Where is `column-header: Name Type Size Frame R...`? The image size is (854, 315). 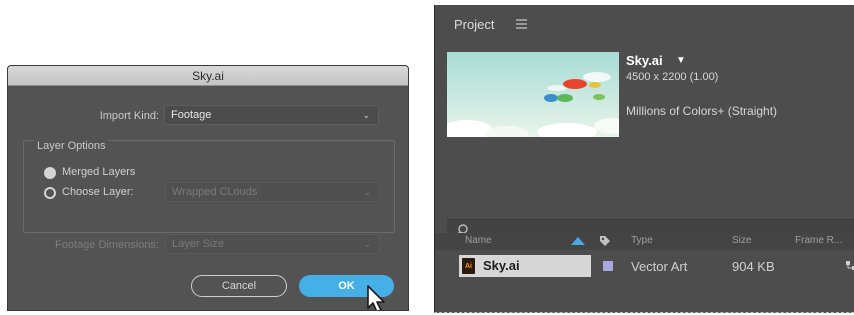 column-header: Name Type Size Frame R... is located at coordinates (644, 241).